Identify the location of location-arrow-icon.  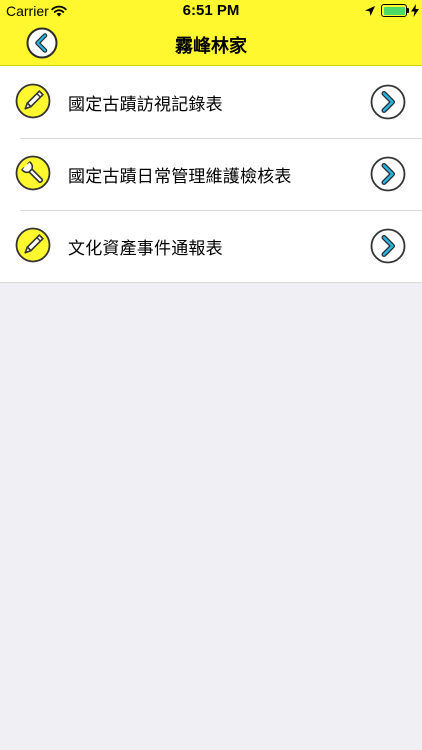
(370, 11).